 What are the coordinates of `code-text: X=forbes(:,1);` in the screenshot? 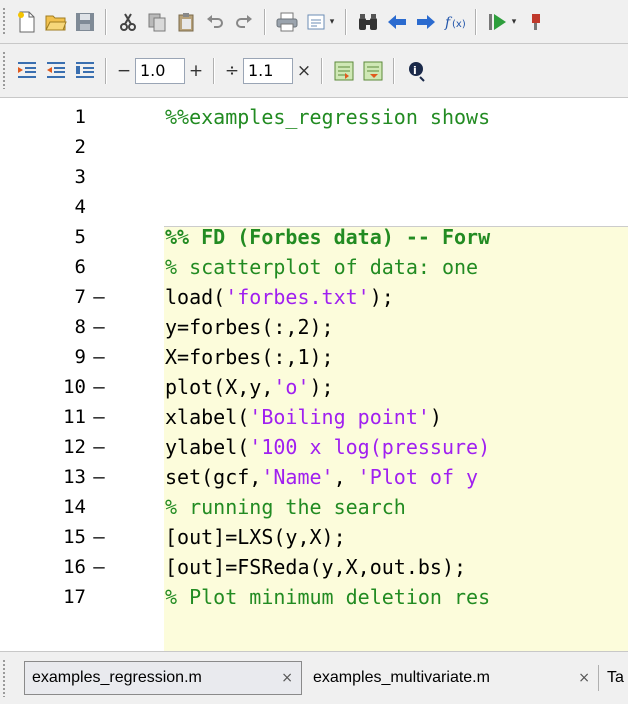 It's located at (249, 357).